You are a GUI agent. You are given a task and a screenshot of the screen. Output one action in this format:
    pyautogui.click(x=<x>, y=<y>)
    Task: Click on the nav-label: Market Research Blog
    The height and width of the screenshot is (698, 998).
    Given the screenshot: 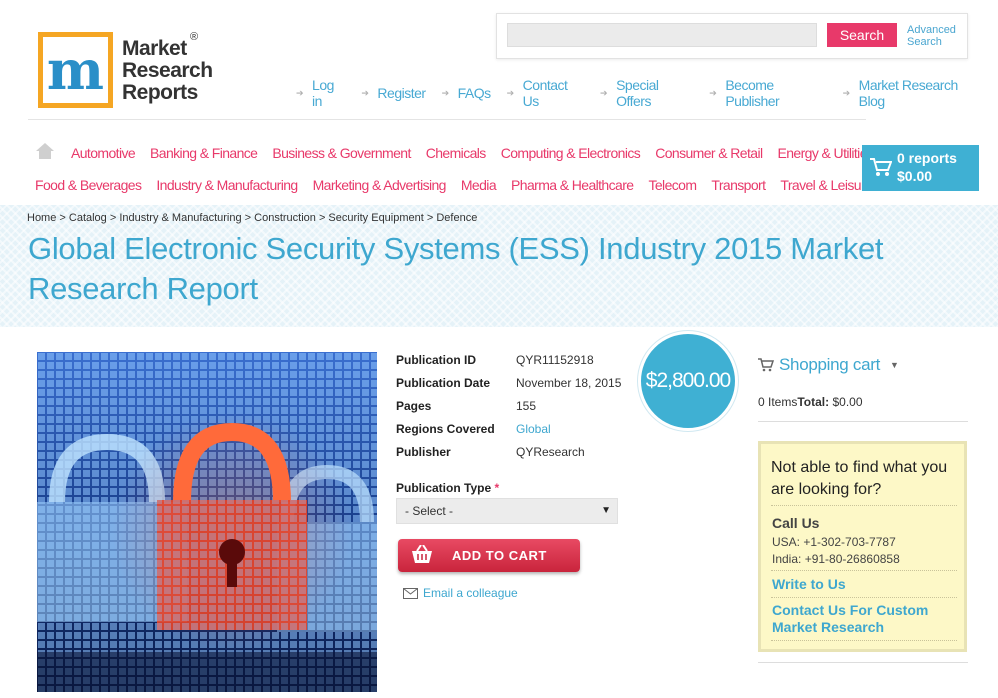 What is the action you would take?
    pyautogui.click(x=908, y=93)
    